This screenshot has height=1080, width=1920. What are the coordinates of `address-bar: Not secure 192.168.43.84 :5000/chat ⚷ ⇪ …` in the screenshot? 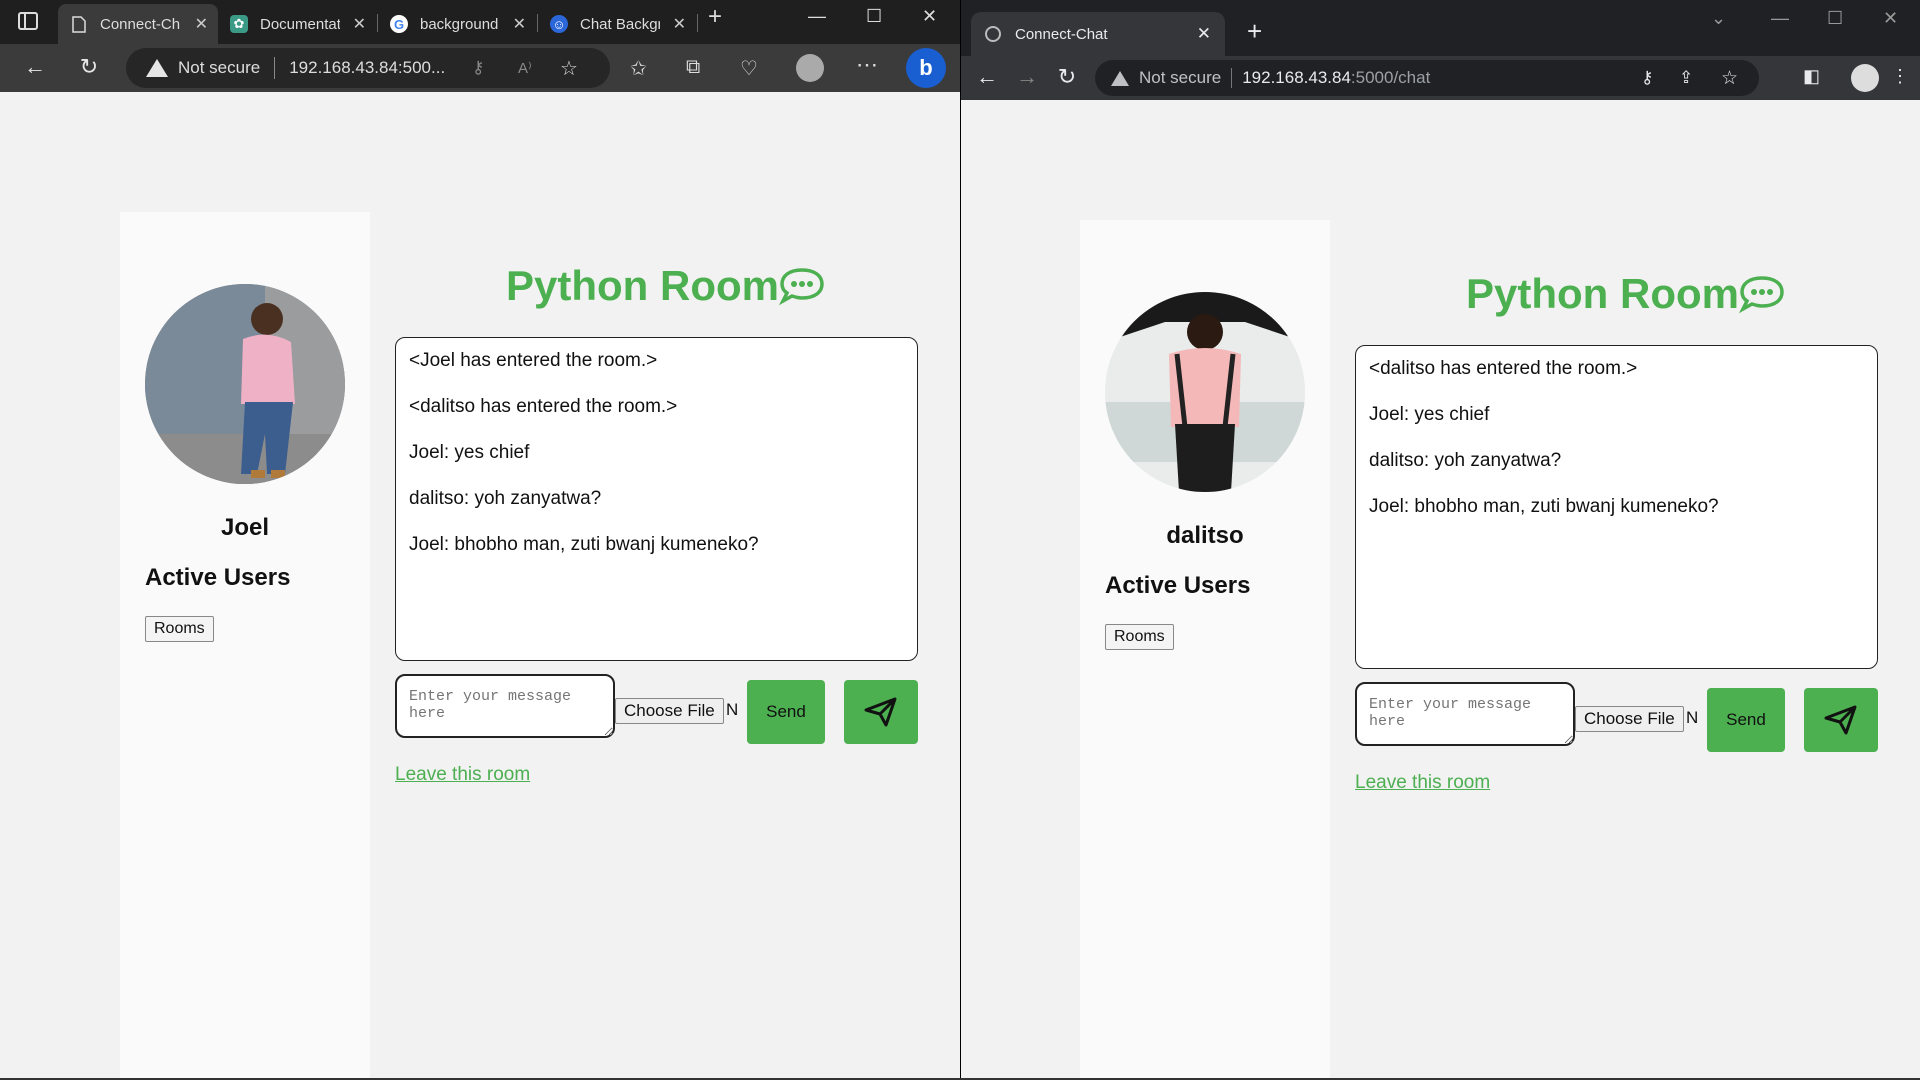 It's located at (1427, 78).